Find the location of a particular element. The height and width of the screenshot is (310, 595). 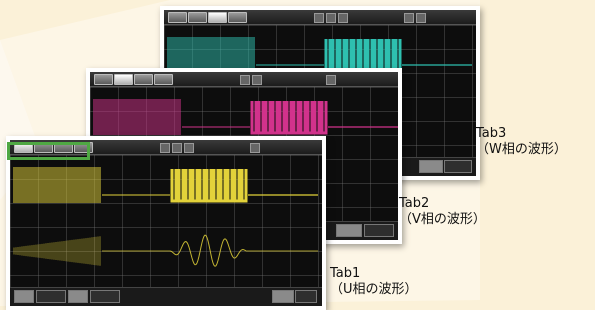

tab1-title: Tab1 is located at coordinates (345, 273).